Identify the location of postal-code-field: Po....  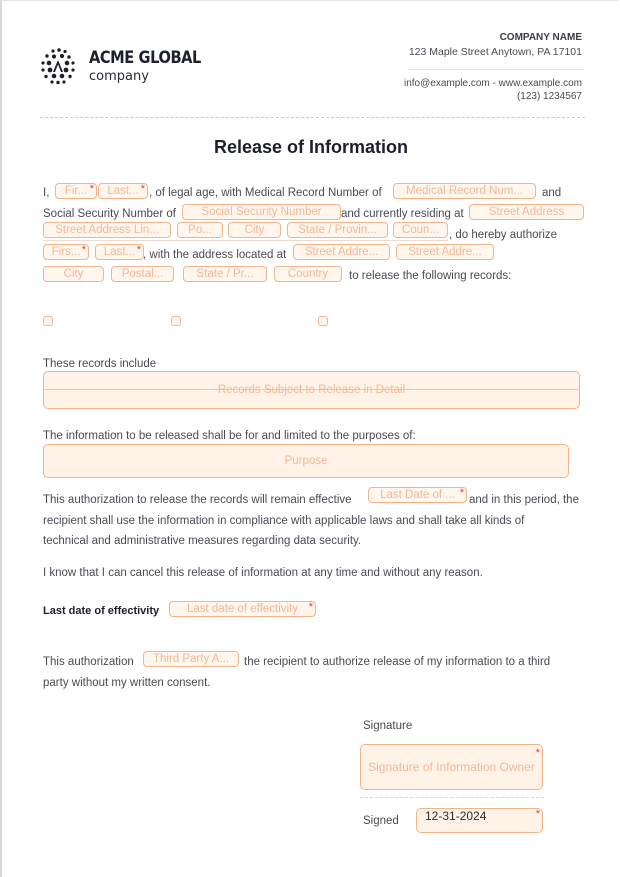
(200, 230).